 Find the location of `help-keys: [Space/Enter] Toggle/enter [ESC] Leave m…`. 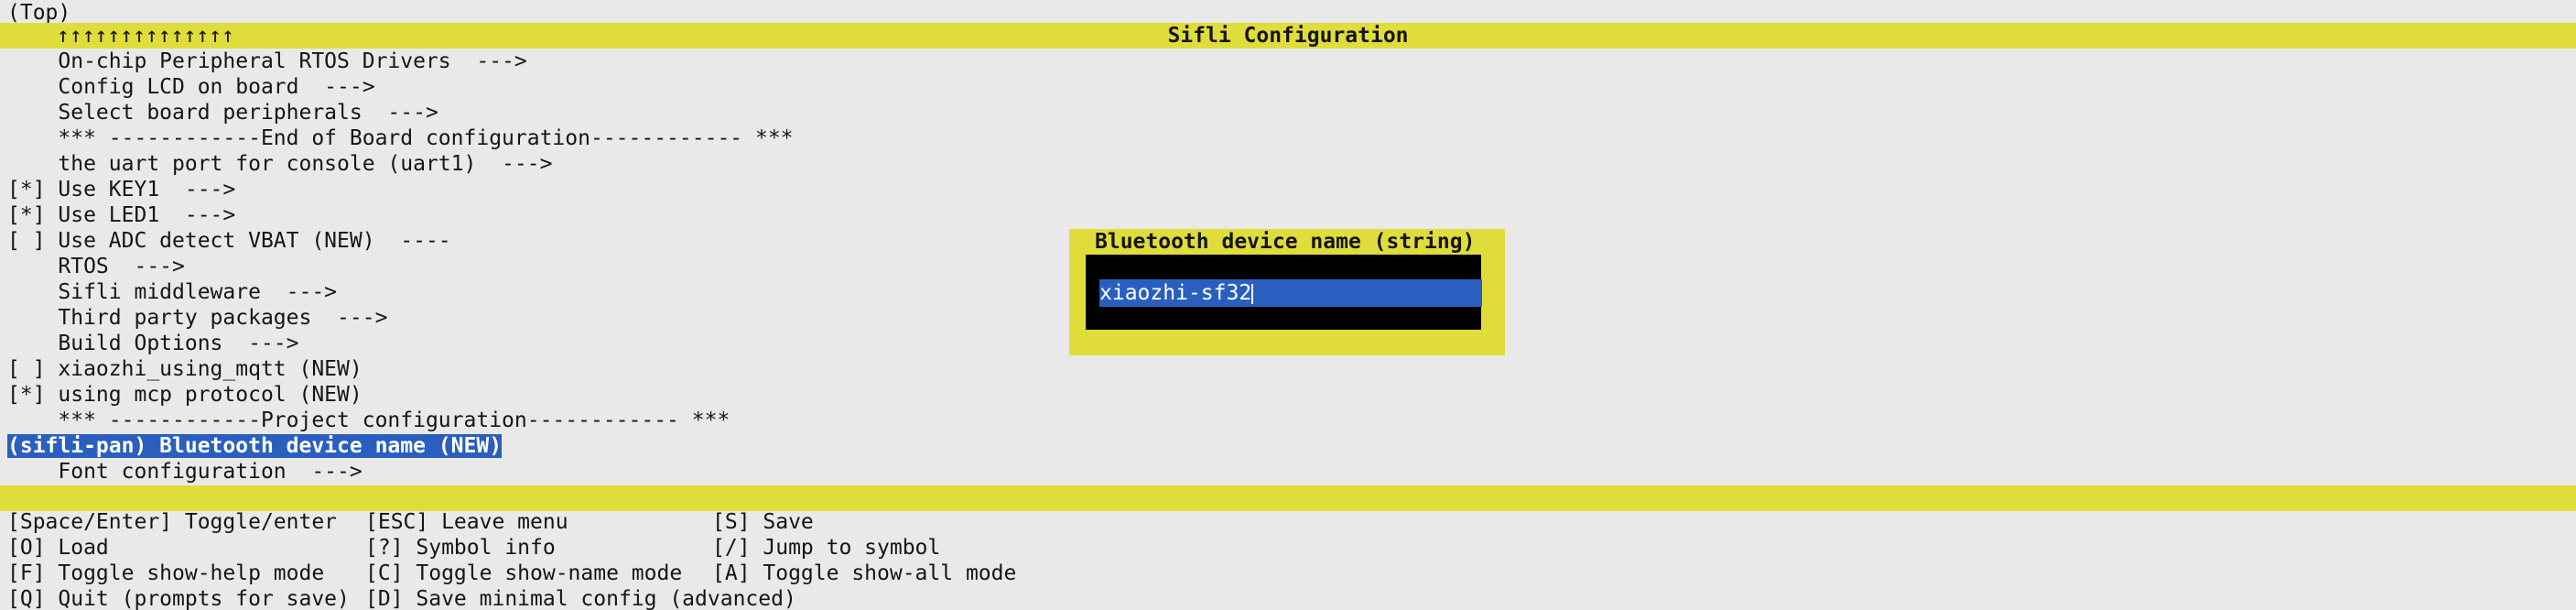

help-keys: [Space/Enter] Toggle/enter [ESC] Leave m… is located at coordinates (512, 559).